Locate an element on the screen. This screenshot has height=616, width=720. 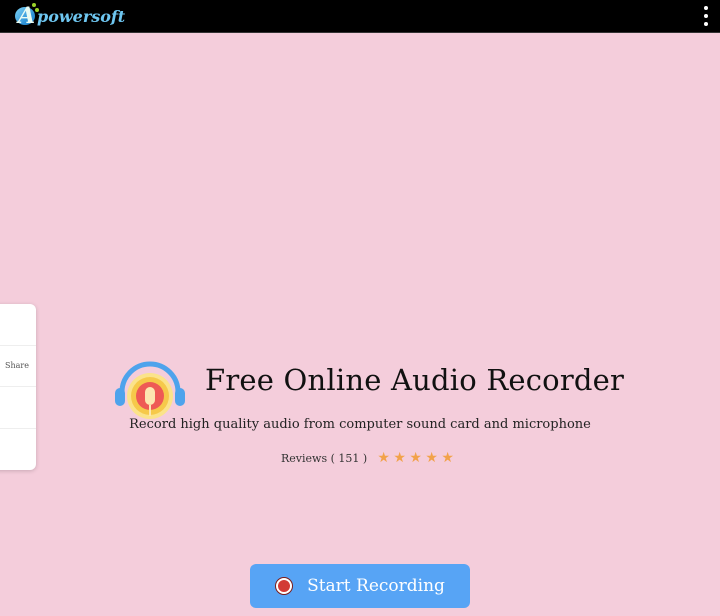
apowersoft-logo: A powersoft is located at coordinates (70, 15).